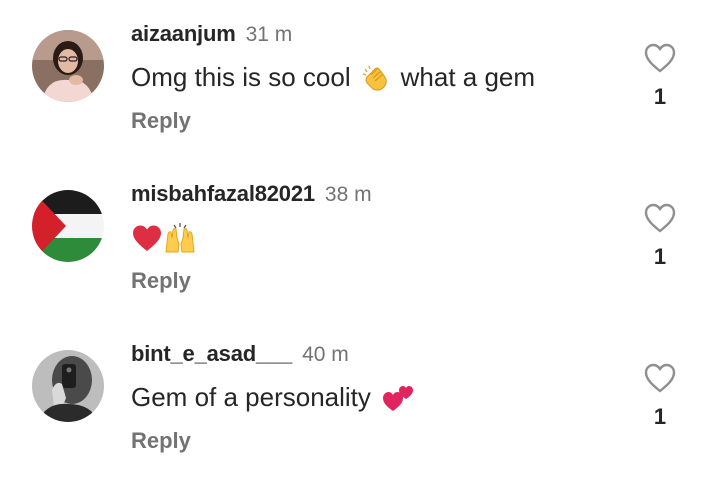 Image resolution: width=720 pixels, height=480 pixels. I want to click on palestine-flag-avatar-image, so click(68, 226).